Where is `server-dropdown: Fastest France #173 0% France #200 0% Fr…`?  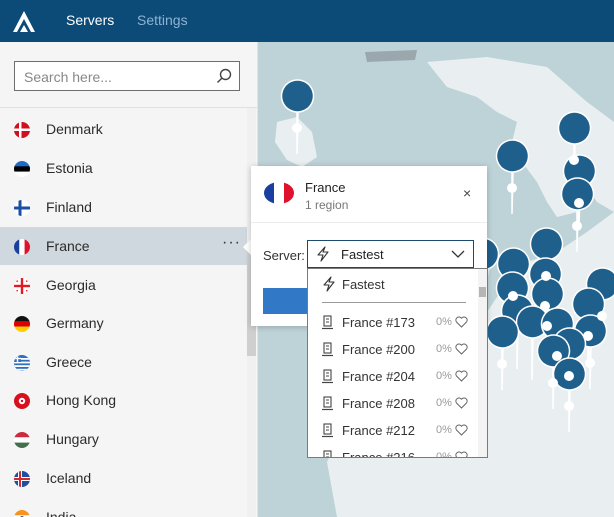
server-dropdown: Fastest France #173 0% France #200 0% Fr… is located at coordinates (397, 363).